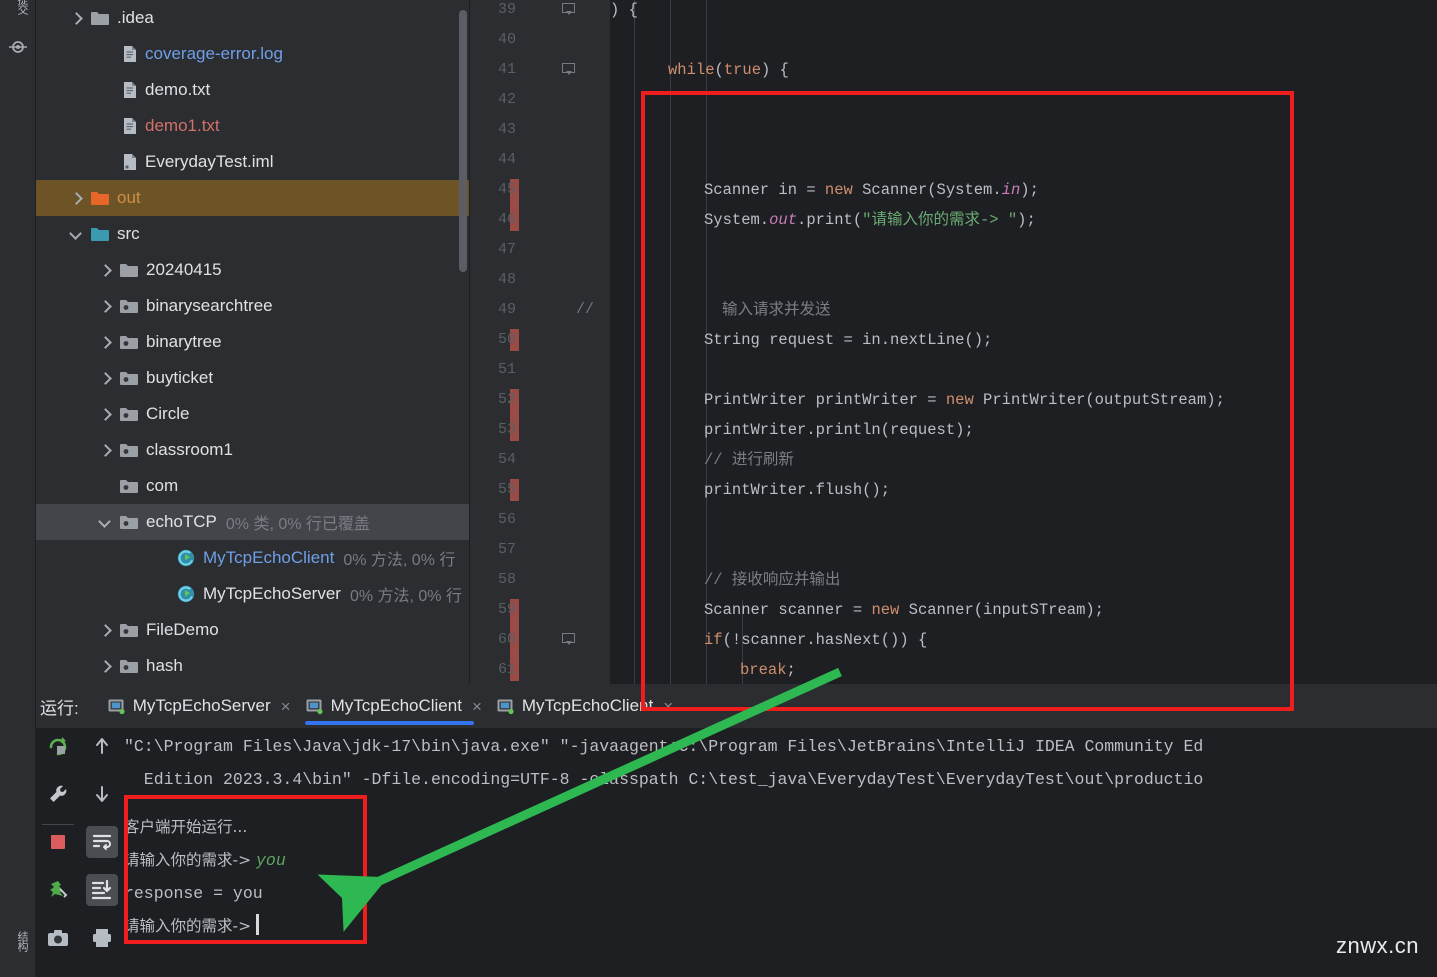  Describe the element at coordinates (871, 190) in the screenshot. I see `code-line: Scanner in = new Scanner(System.in);` at that location.